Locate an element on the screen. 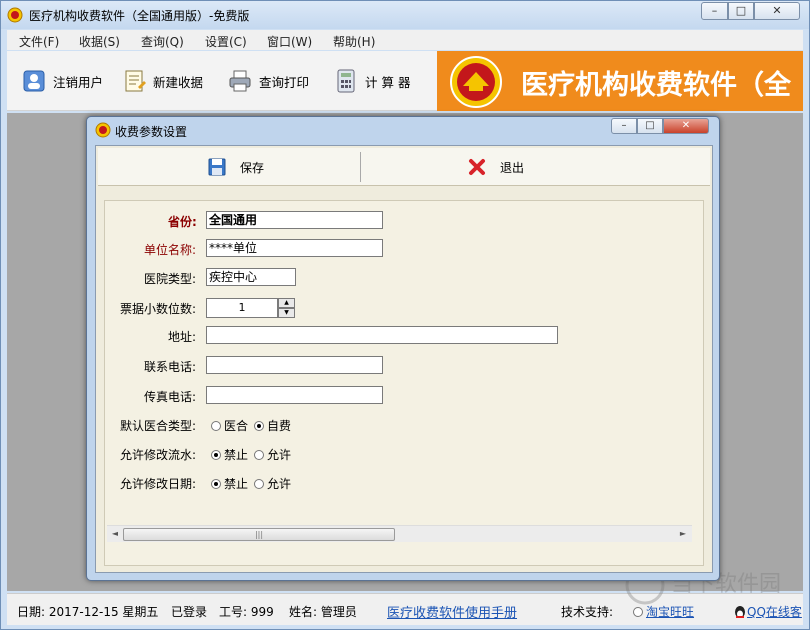  red-x-exit-icon is located at coordinates (477, 167).